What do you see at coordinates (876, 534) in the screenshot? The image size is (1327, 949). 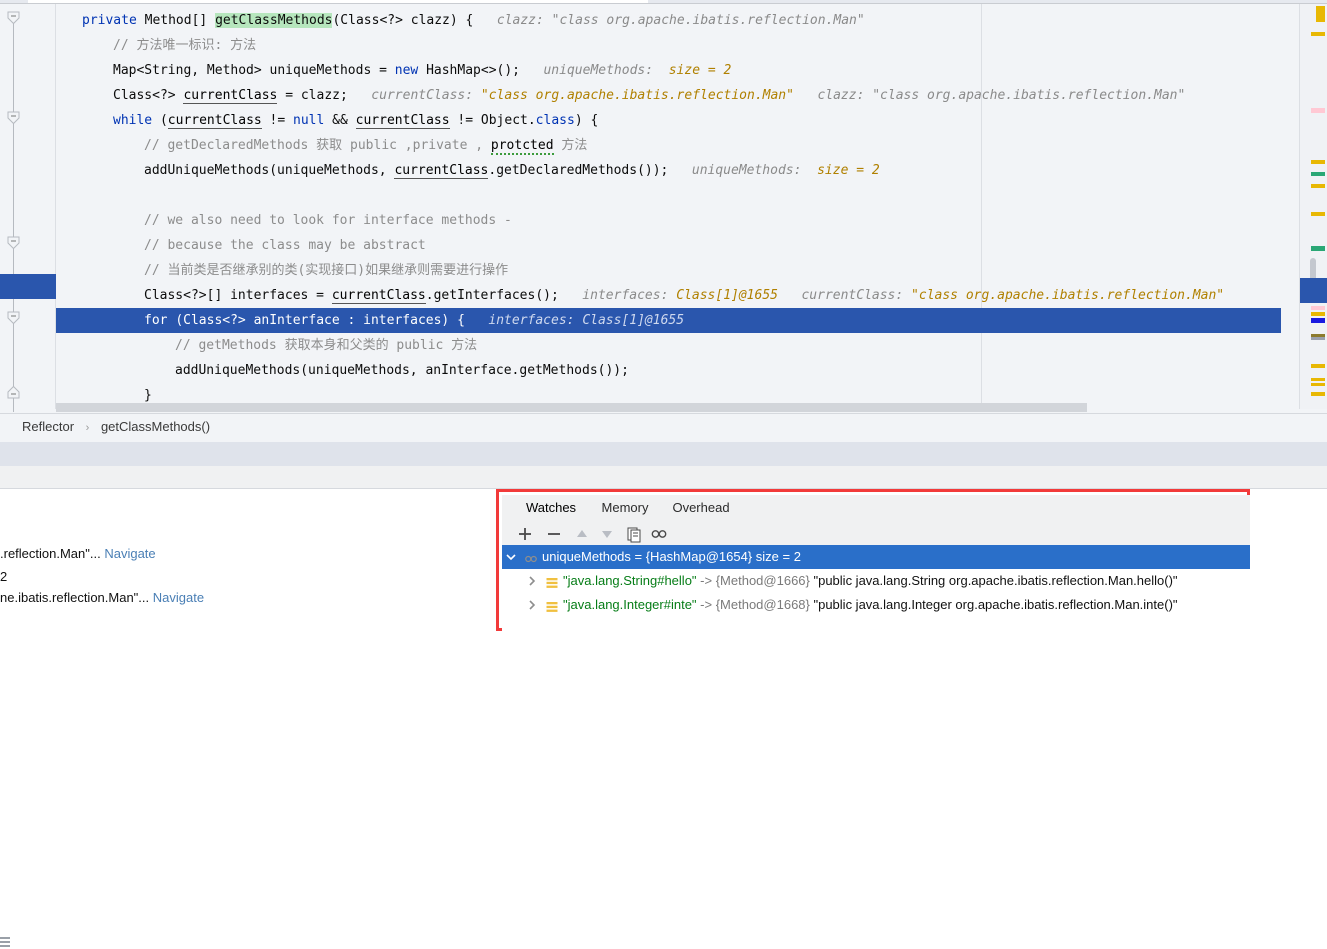 I see `watches-toolbar` at bounding box center [876, 534].